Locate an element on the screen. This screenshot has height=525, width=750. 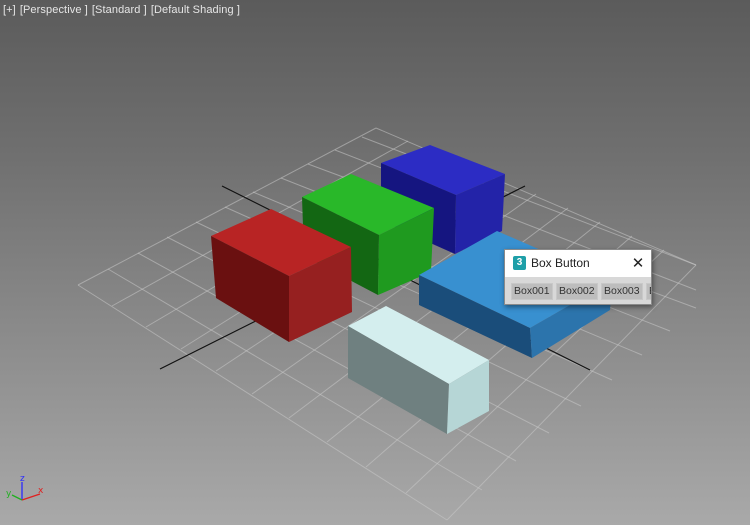
axis-x-label: x is located at coordinates (41, 491).